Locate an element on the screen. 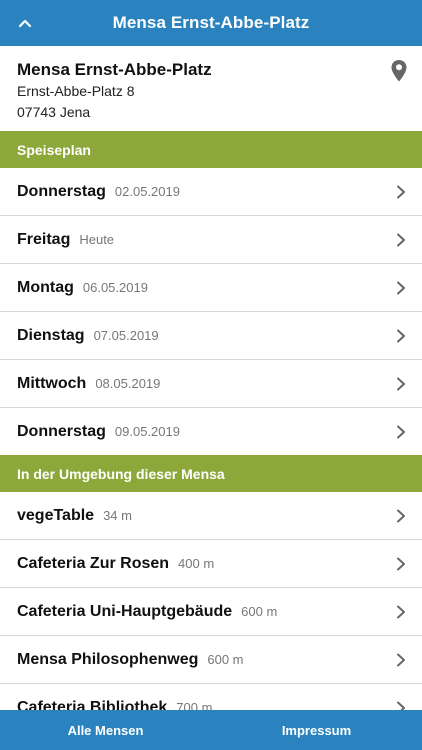 This screenshot has height=750, width=422. tab-imprint: Impressum is located at coordinates (316, 730).